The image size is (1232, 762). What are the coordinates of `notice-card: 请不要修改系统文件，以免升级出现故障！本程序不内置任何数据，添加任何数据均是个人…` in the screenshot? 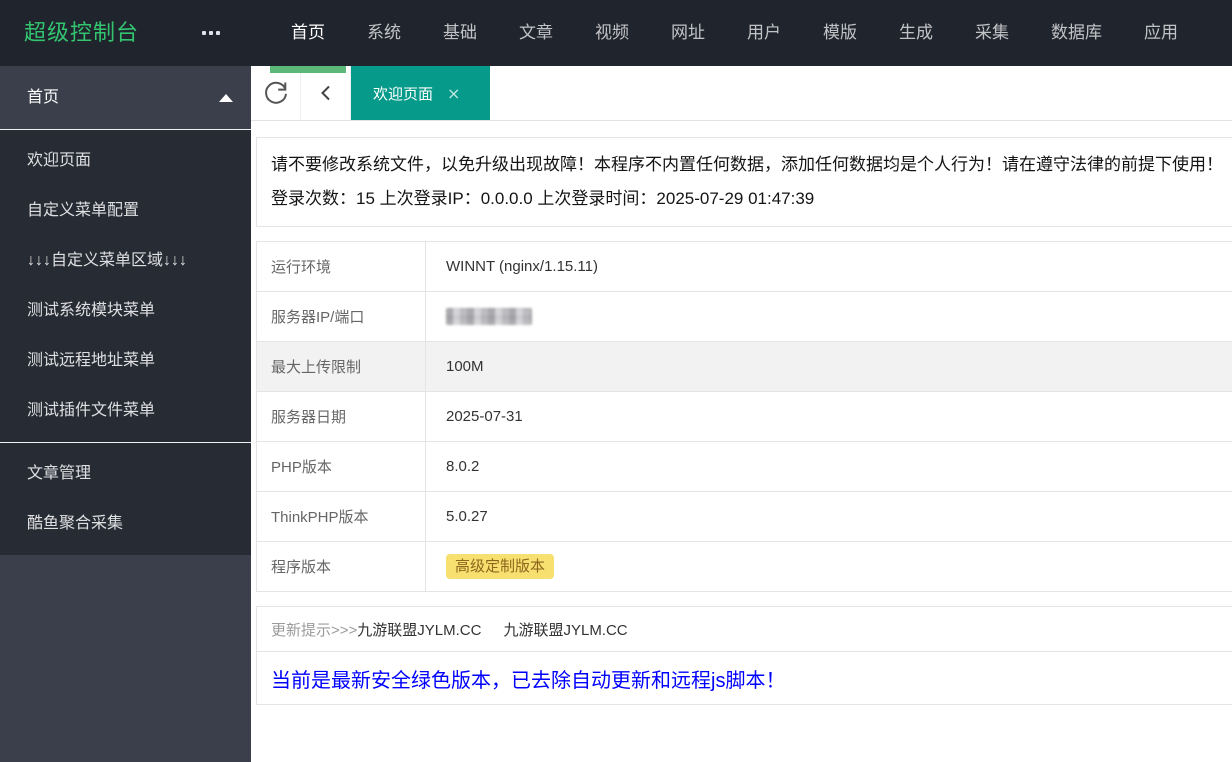 It's located at (744, 182).